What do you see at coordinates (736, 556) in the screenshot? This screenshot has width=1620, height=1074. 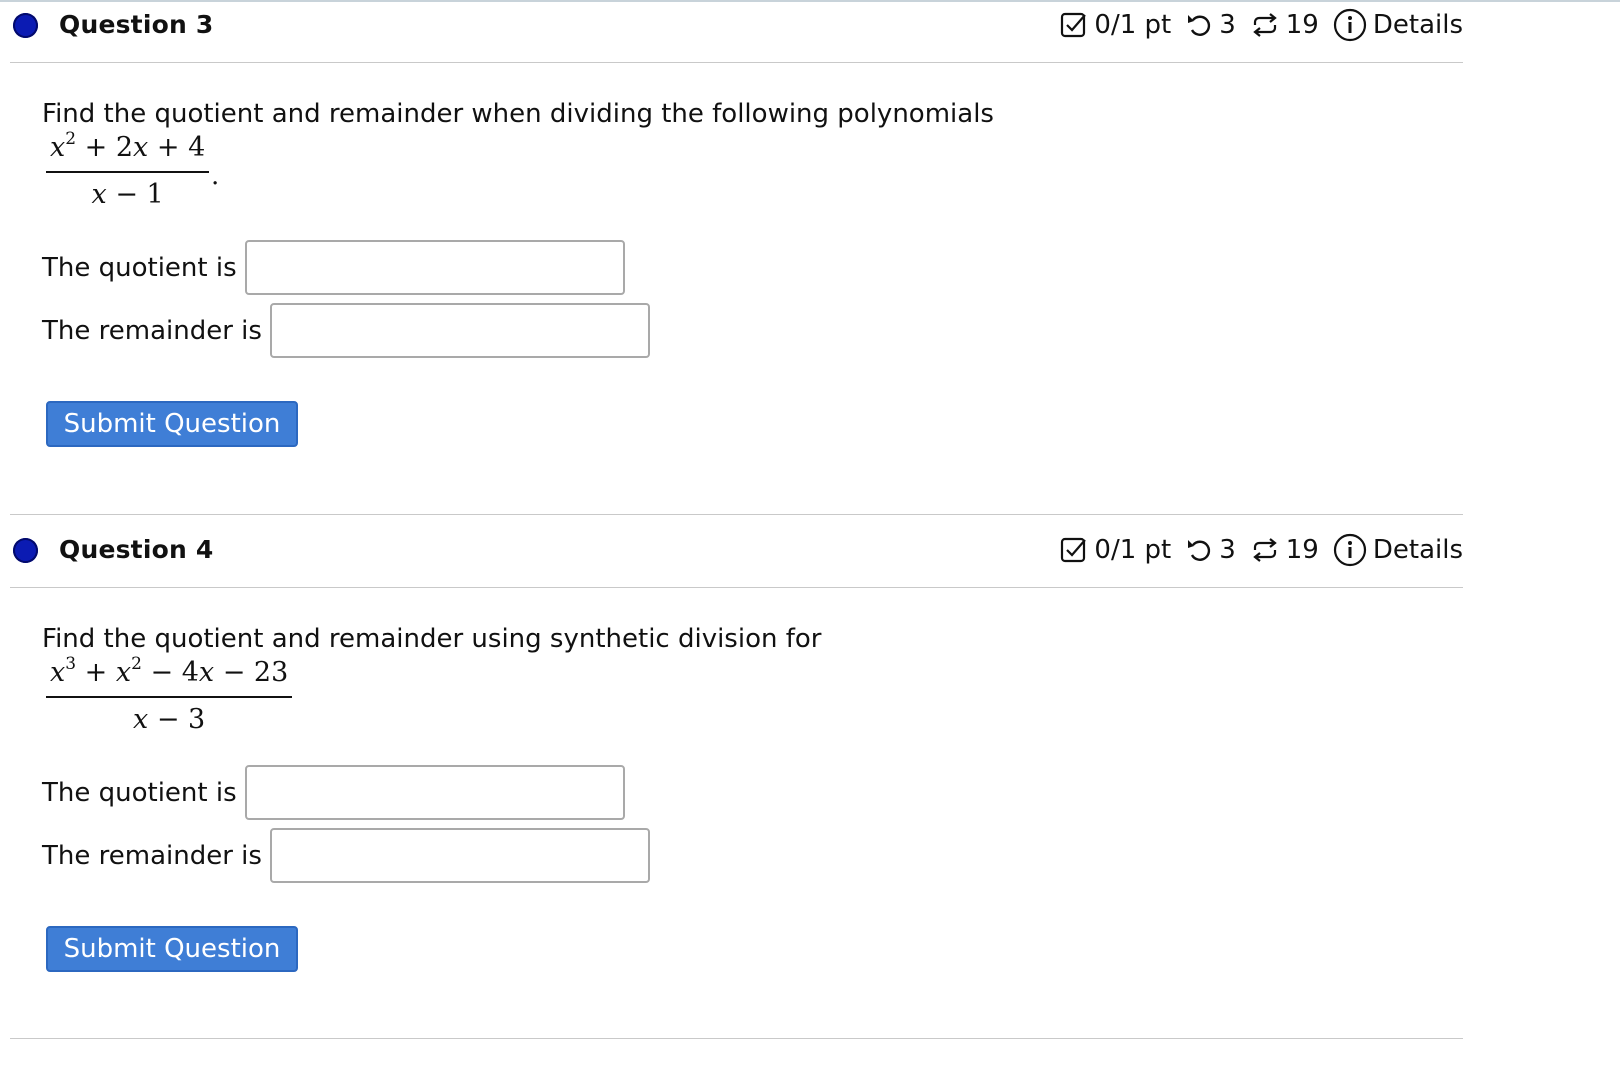 I see `question-header: Question 4 0/1 pt 3 19 Details` at bounding box center [736, 556].